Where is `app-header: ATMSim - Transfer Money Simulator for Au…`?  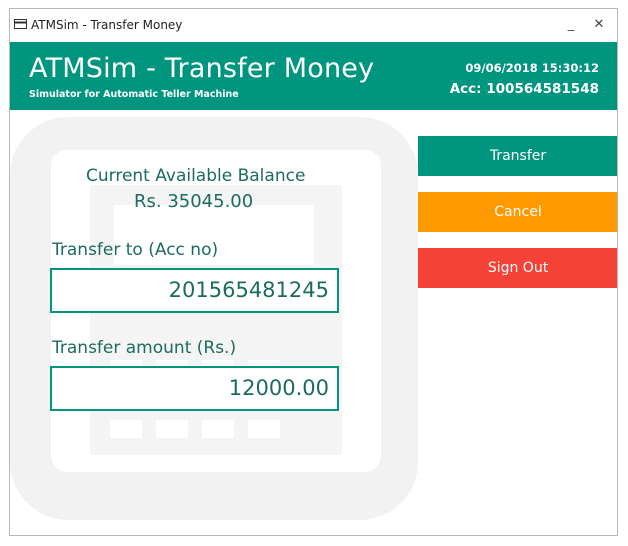 app-header: ATMSim - Transfer Money Simulator for Au… is located at coordinates (313, 76).